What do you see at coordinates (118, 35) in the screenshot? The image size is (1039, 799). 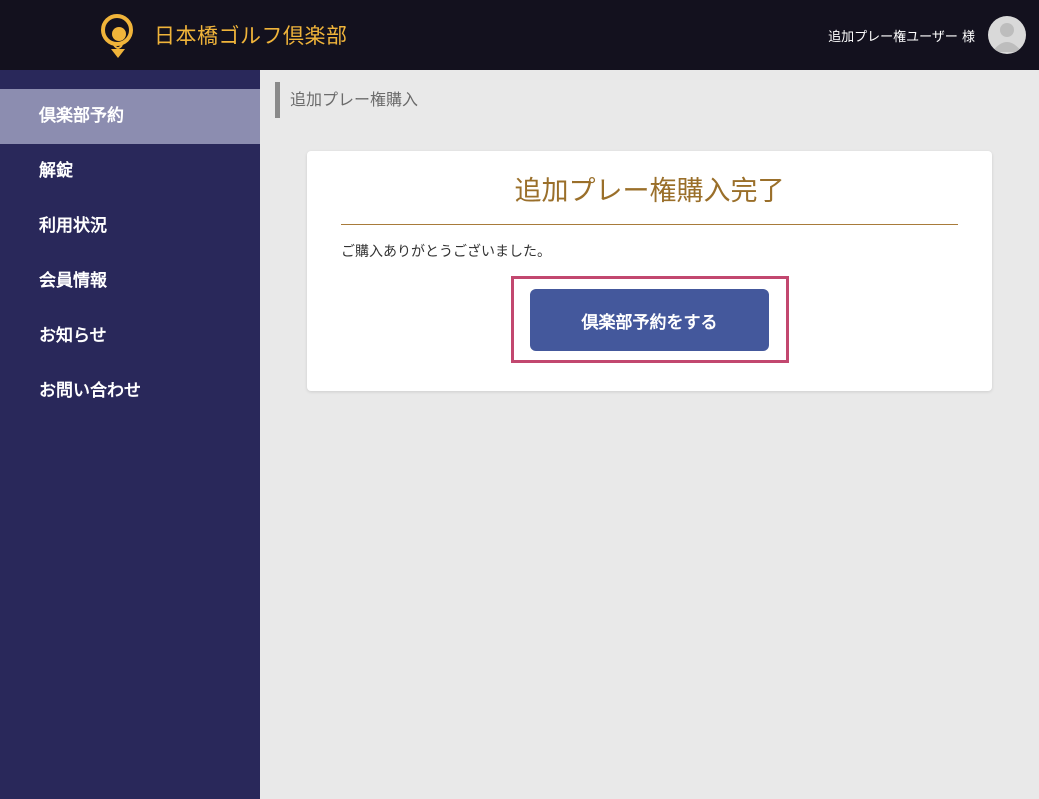 I see `golf-ball-logo-icon` at bounding box center [118, 35].